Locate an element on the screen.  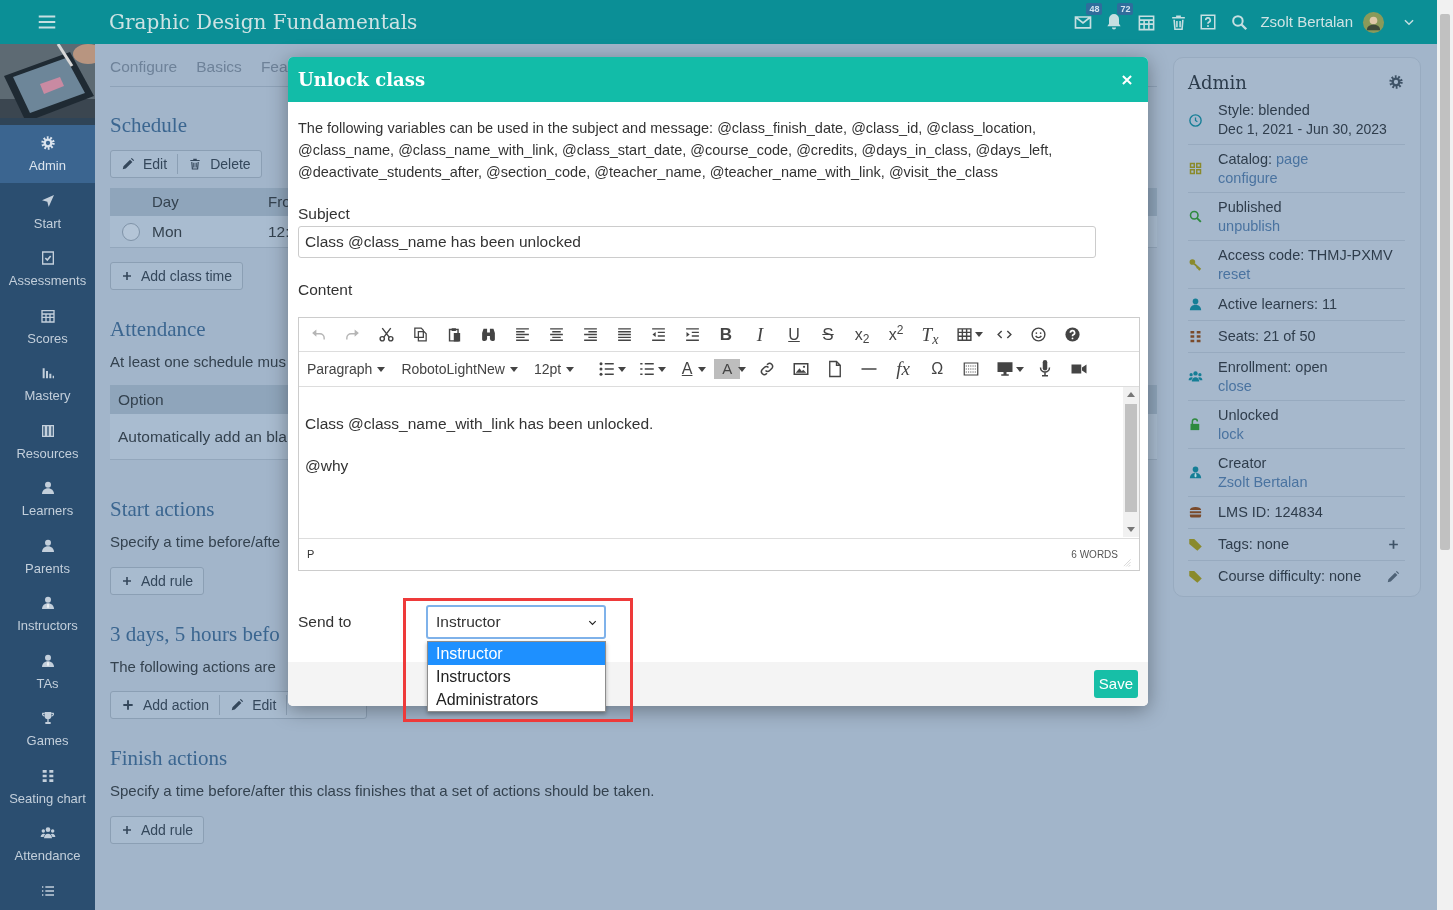
bullet-list-icon is located at coordinates (607, 369).